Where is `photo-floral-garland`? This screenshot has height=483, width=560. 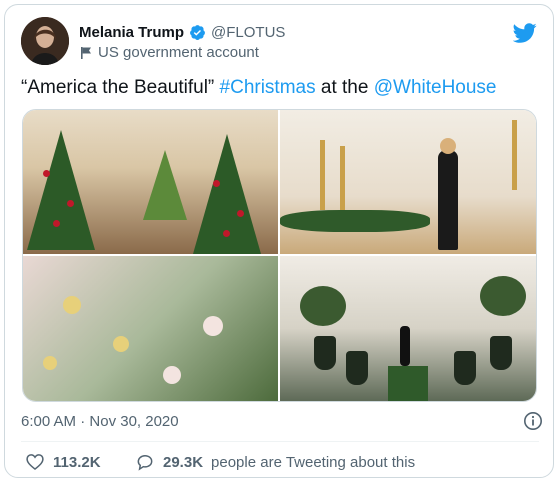 photo-floral-garland is located at coordinates (150, 328).